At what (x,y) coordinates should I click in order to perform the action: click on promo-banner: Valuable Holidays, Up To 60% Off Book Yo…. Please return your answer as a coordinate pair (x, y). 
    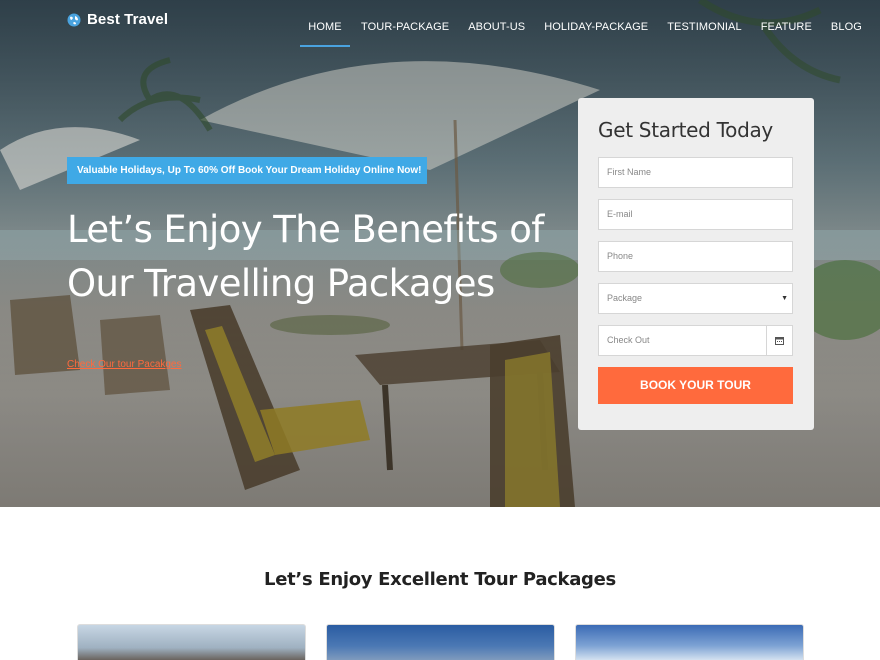
    Looking at the image, I should click on (247, 170).